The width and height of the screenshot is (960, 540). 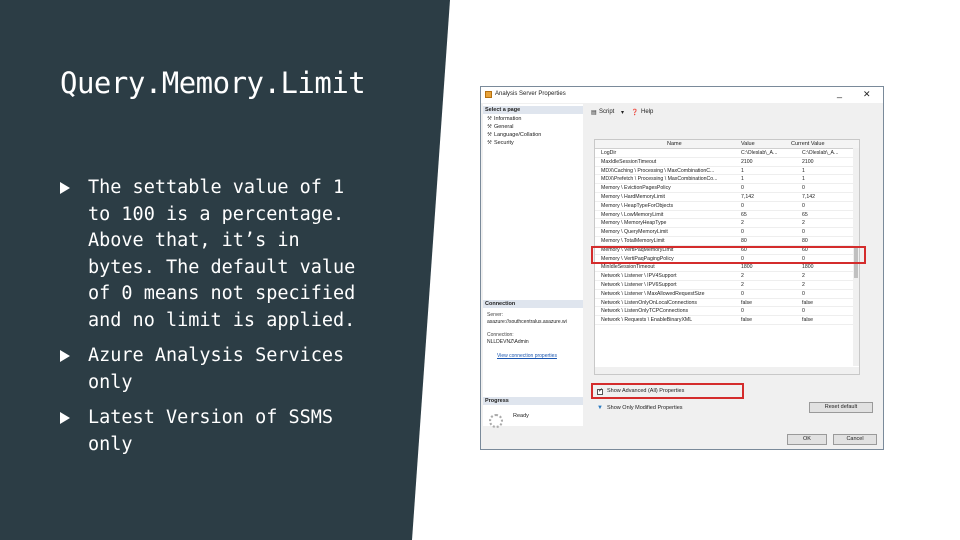 I want to click on property-name: MaxIdleSessionTimeout, so click(x=629, y=161).